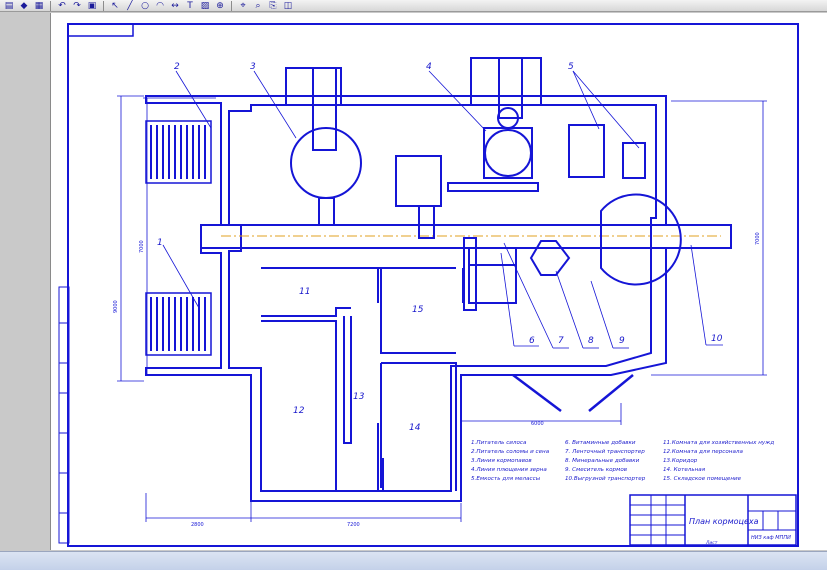  Describe the element at coordinates (680, 461) in the screenshot. I see `legend-item-13: 13.Коридор` at that location.